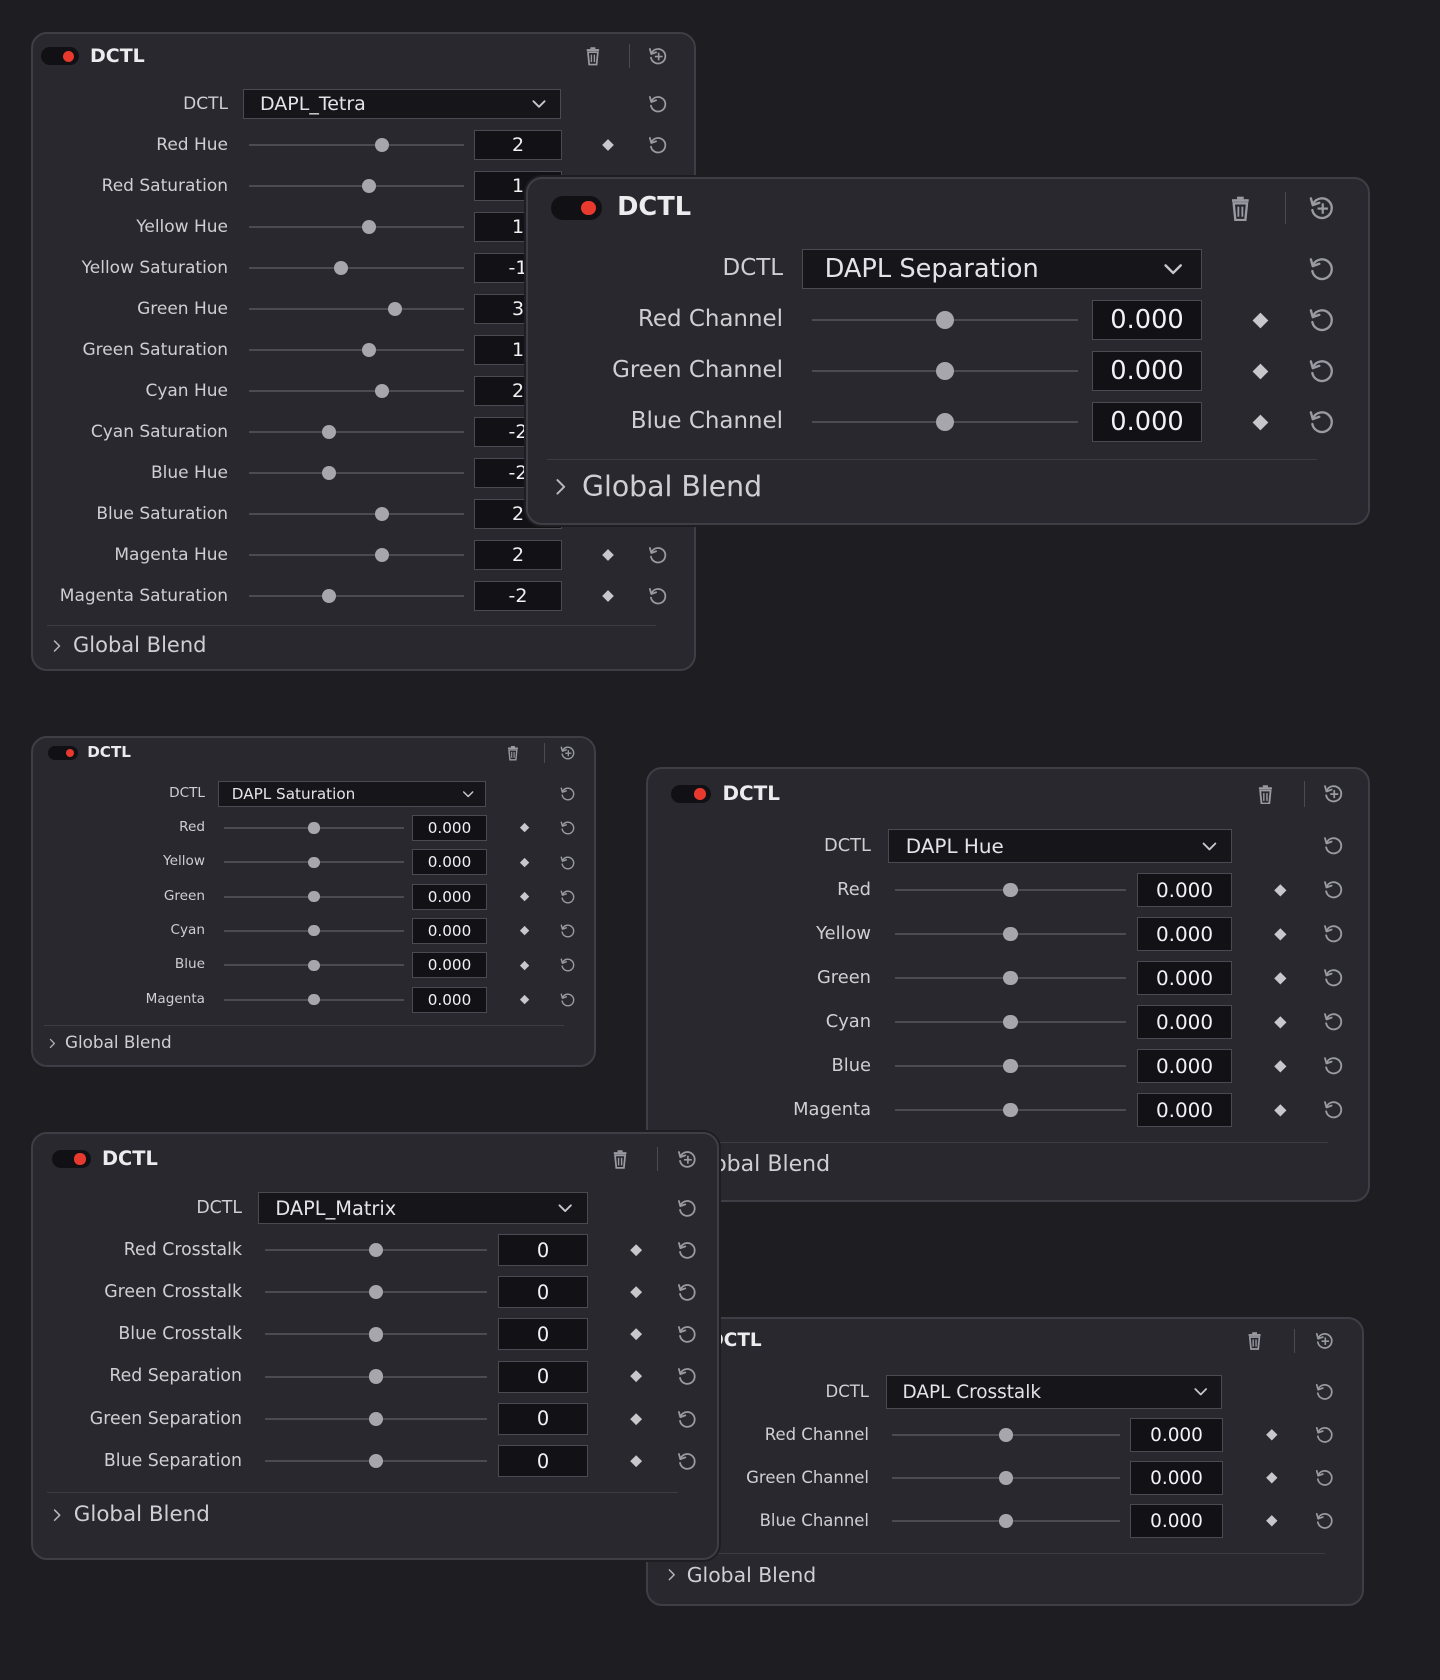 The width and height of the screenshot is (1440, 1680). What do you see at coordinates (518, 145) in the screenshot?
I see `param-value-field: 2` at bounding box center [518, 145].